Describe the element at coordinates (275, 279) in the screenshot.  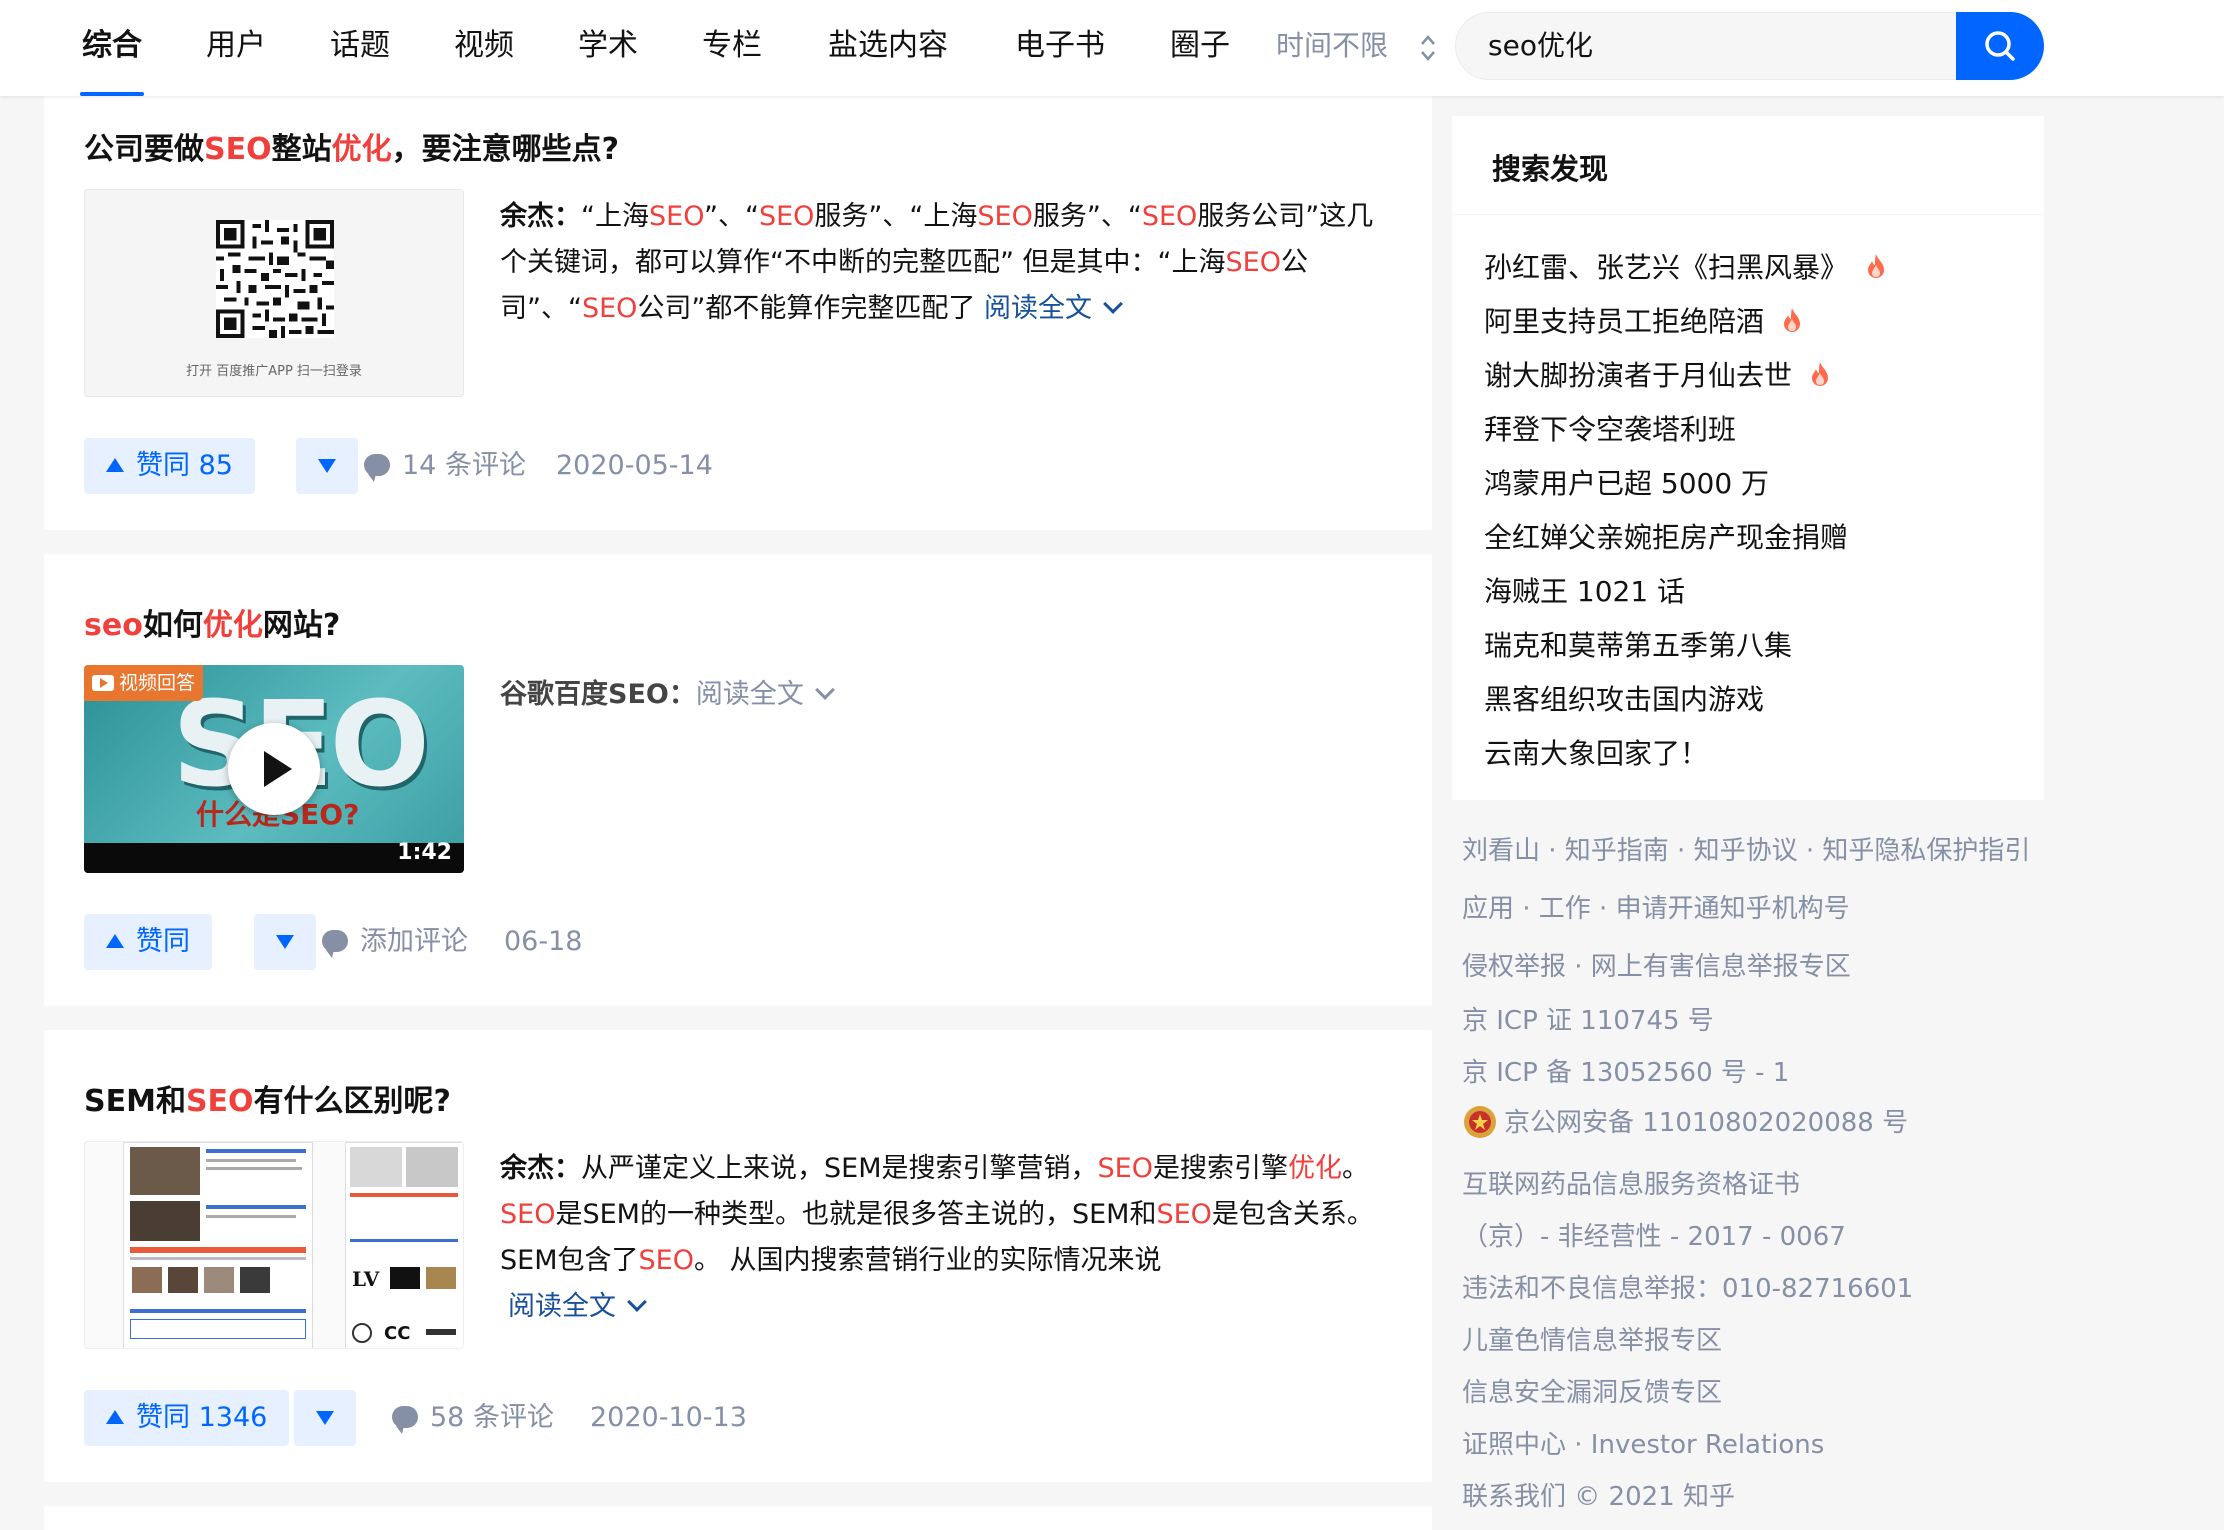
I see `qr-code-image` at that location.